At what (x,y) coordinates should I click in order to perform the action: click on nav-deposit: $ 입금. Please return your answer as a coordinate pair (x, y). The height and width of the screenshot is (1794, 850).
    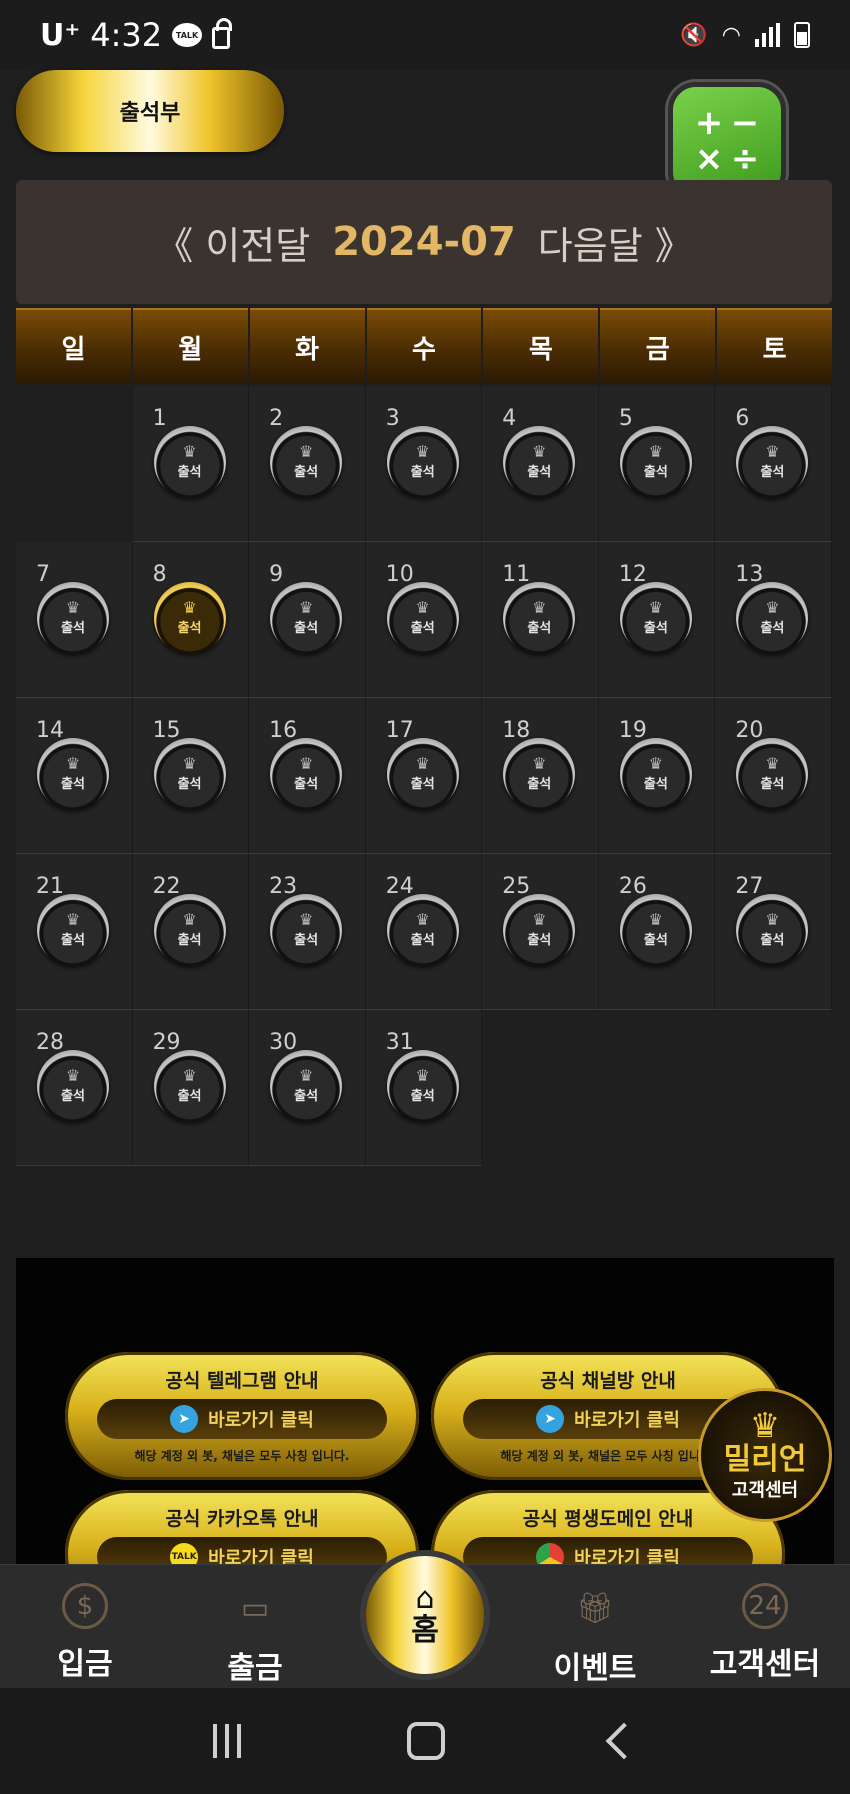
    Looking at the image, I should click on (85, 1627).